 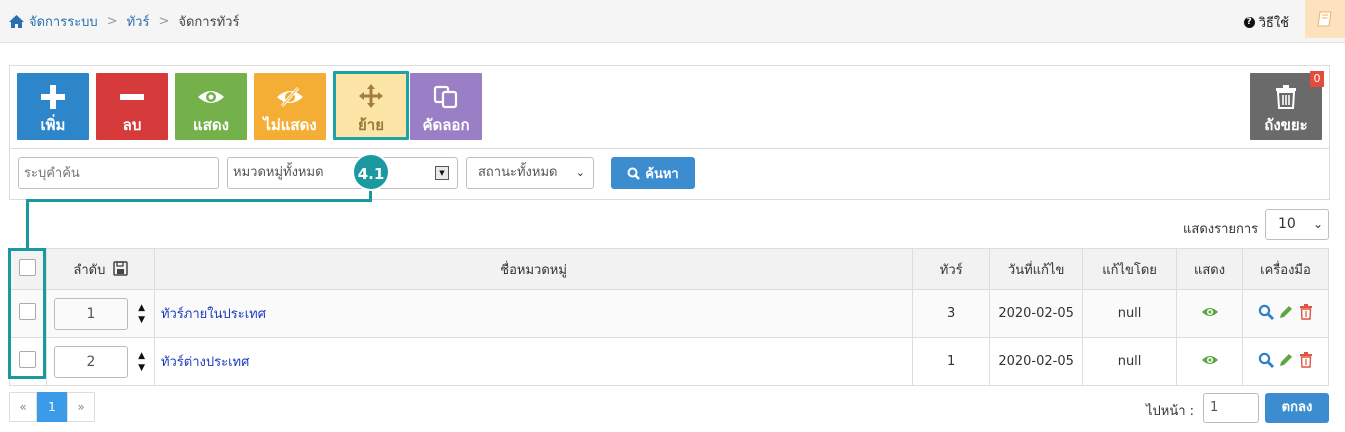 I want to click on copy-button: คัดลอก, so click(x=446, y=106).